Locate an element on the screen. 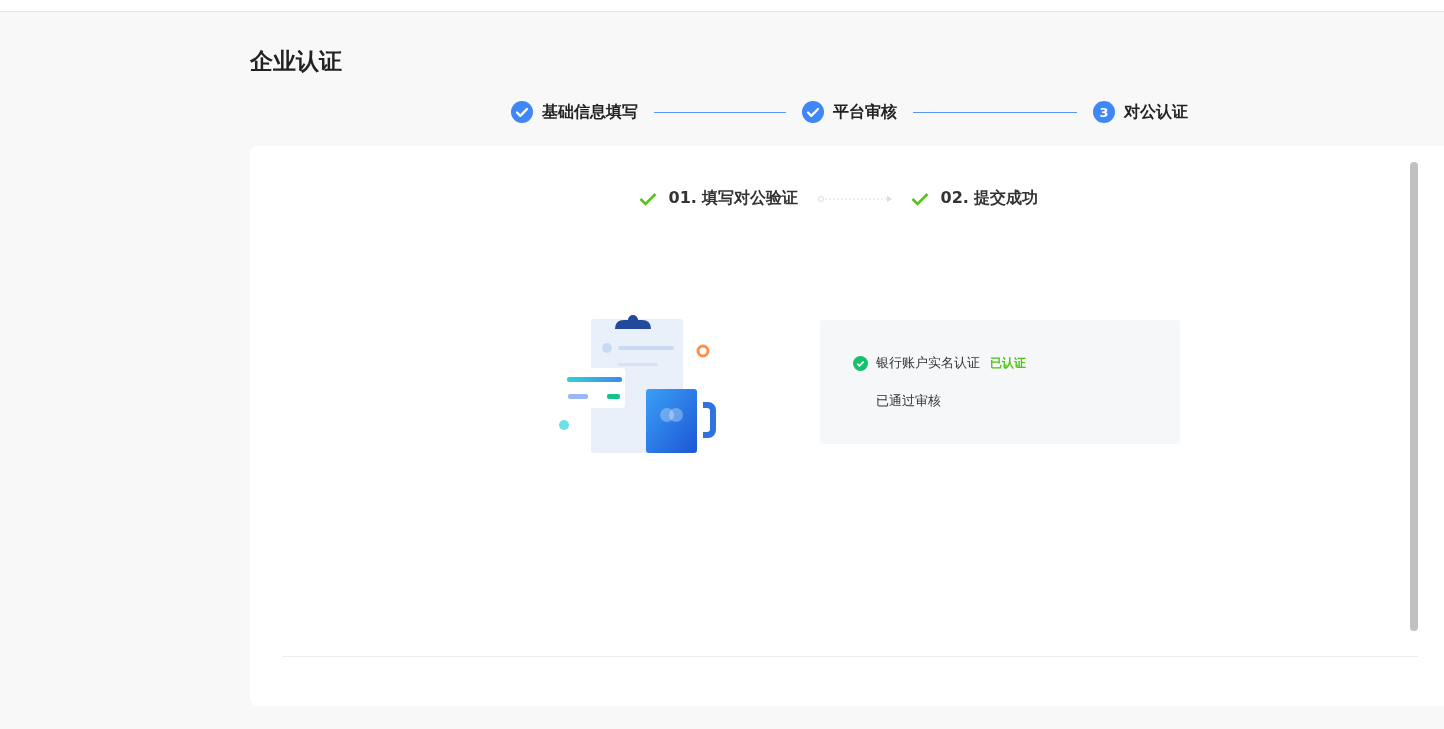 The width and height of the screenshot is (1444, 729). step-label: 平台审核 is located at coordinates (865, 112).